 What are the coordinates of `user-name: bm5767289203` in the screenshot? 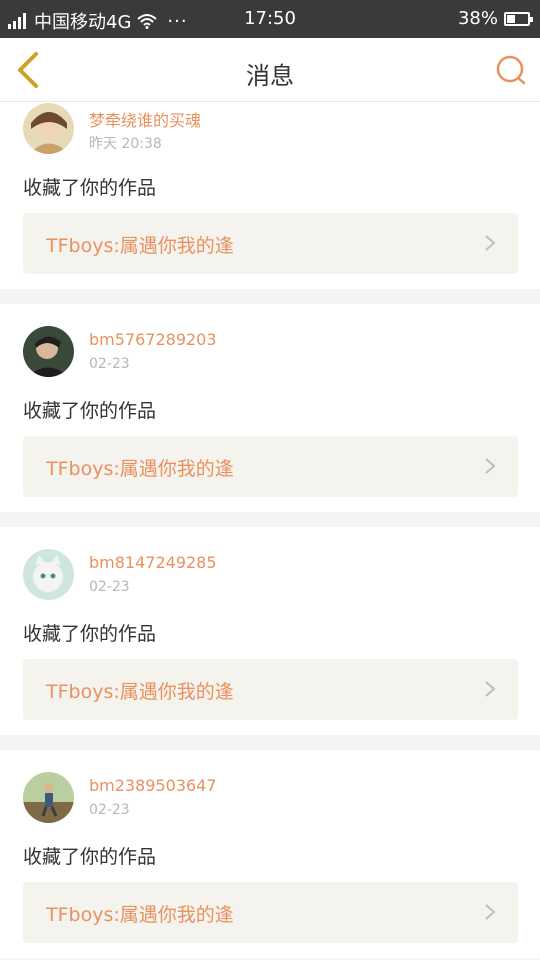 It's located at (153, 339).